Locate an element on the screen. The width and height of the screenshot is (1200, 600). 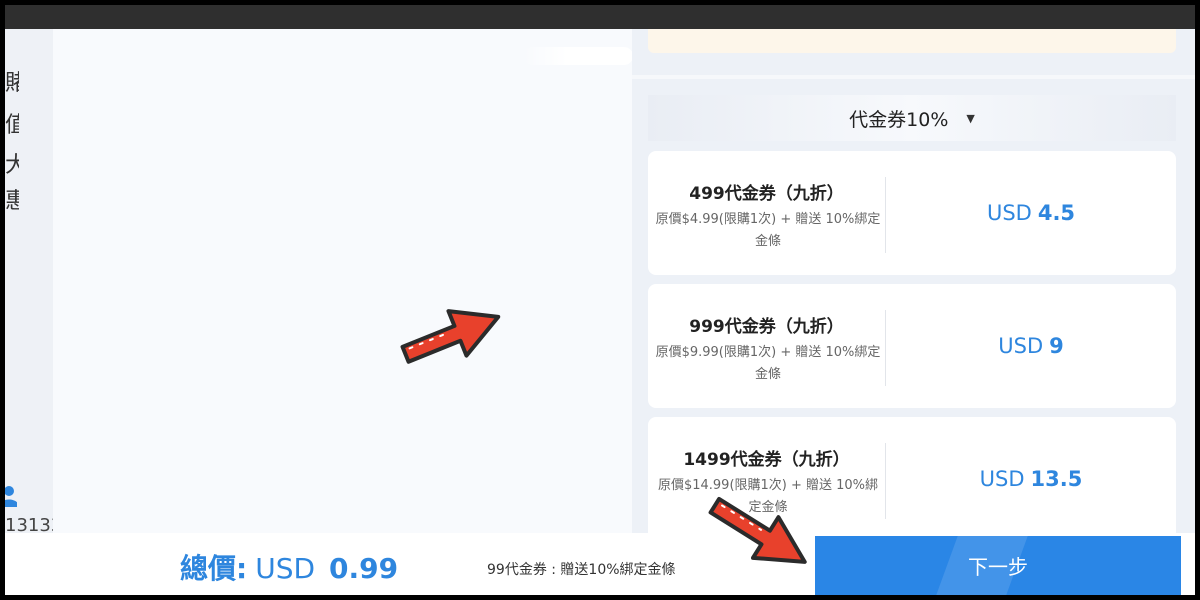
sidebar-char: 大 is located at coordinates (12, 165).